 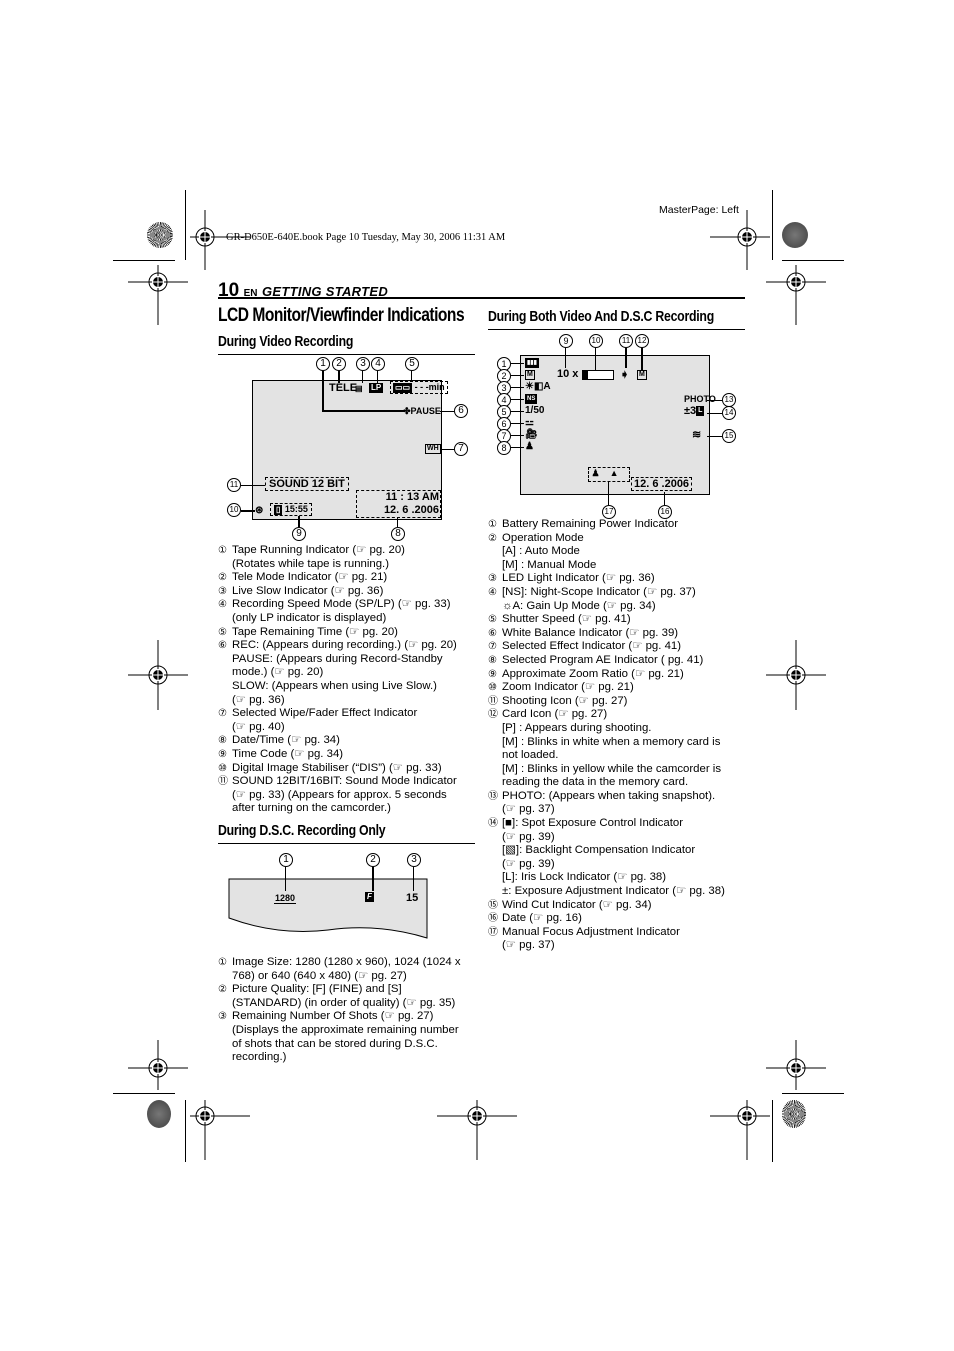 What do you see at coordinates (378, 364) in the screenshot?
I see `callout-4: 4` at bounding box center [378, 364].